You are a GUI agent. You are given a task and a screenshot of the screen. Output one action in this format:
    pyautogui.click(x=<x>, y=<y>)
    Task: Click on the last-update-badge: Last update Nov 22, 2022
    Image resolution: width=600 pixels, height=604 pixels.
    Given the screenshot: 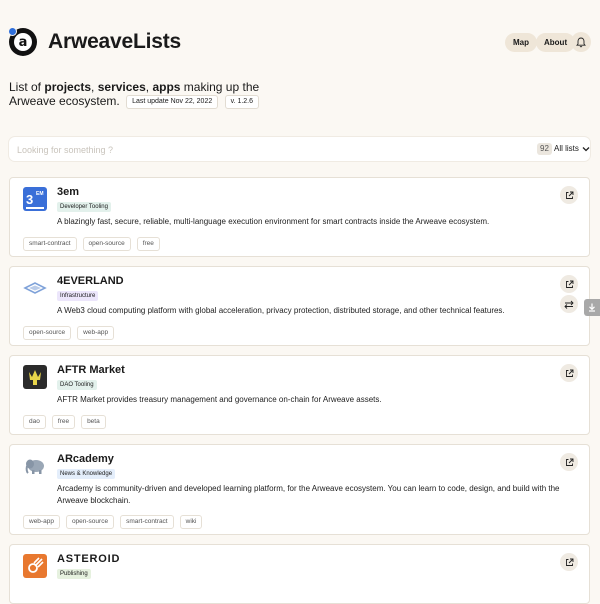 What is the action you would take?
    pyautogui.click(x=172, y=102)
    